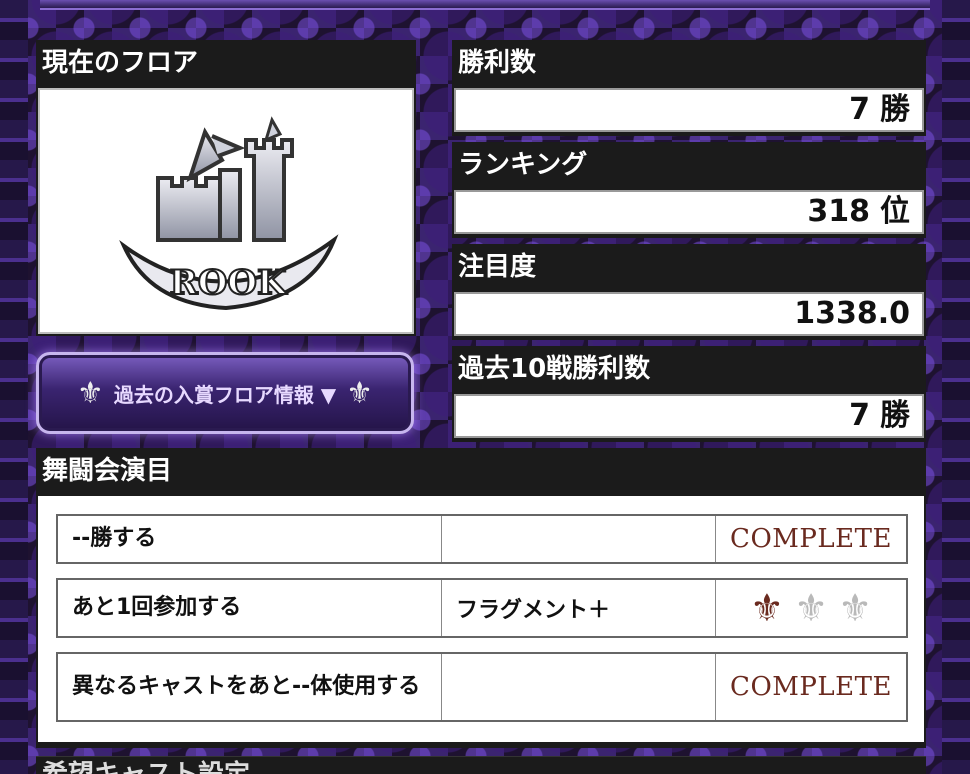 The width and height of the screenshot is (970, 774). I want to click on stat-ranking-value-box: 318 位, so click(689, 212).